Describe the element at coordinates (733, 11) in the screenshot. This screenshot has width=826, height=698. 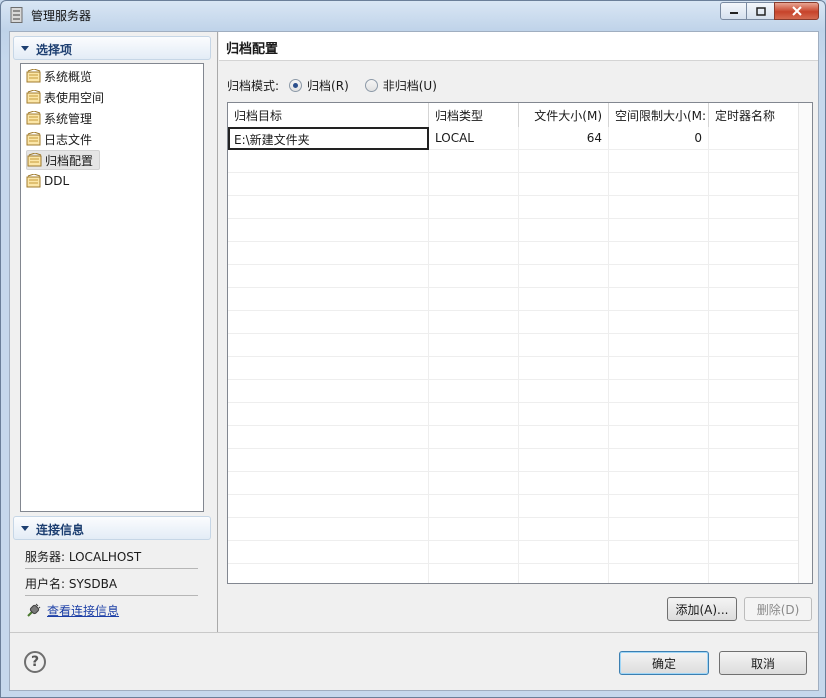
I see `minimize-button` at that location.